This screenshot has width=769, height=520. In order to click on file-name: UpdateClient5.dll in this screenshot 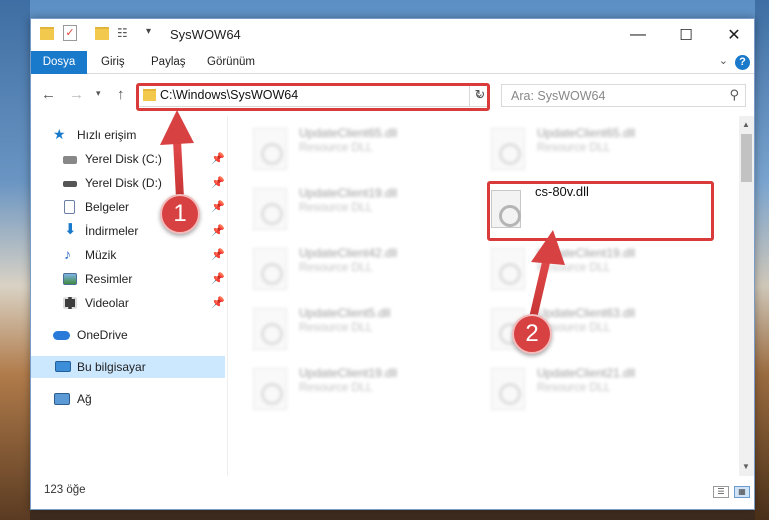, I will do `click(345, 313)`.